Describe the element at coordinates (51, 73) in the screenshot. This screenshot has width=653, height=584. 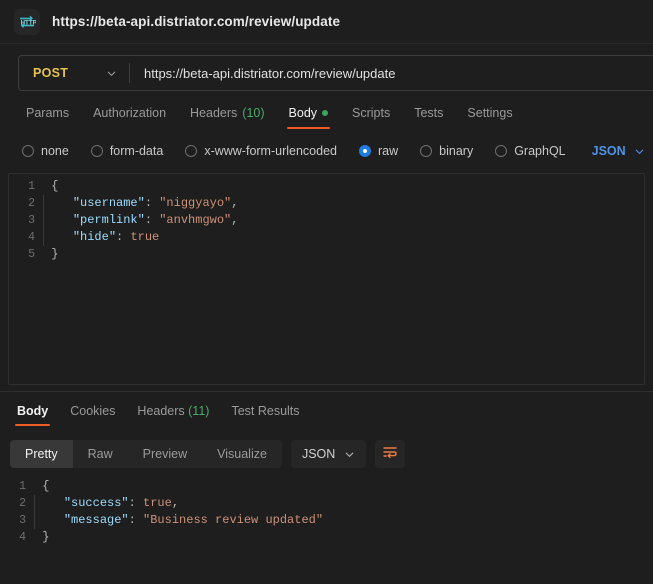
I see `http-method-label: POST` at that location.